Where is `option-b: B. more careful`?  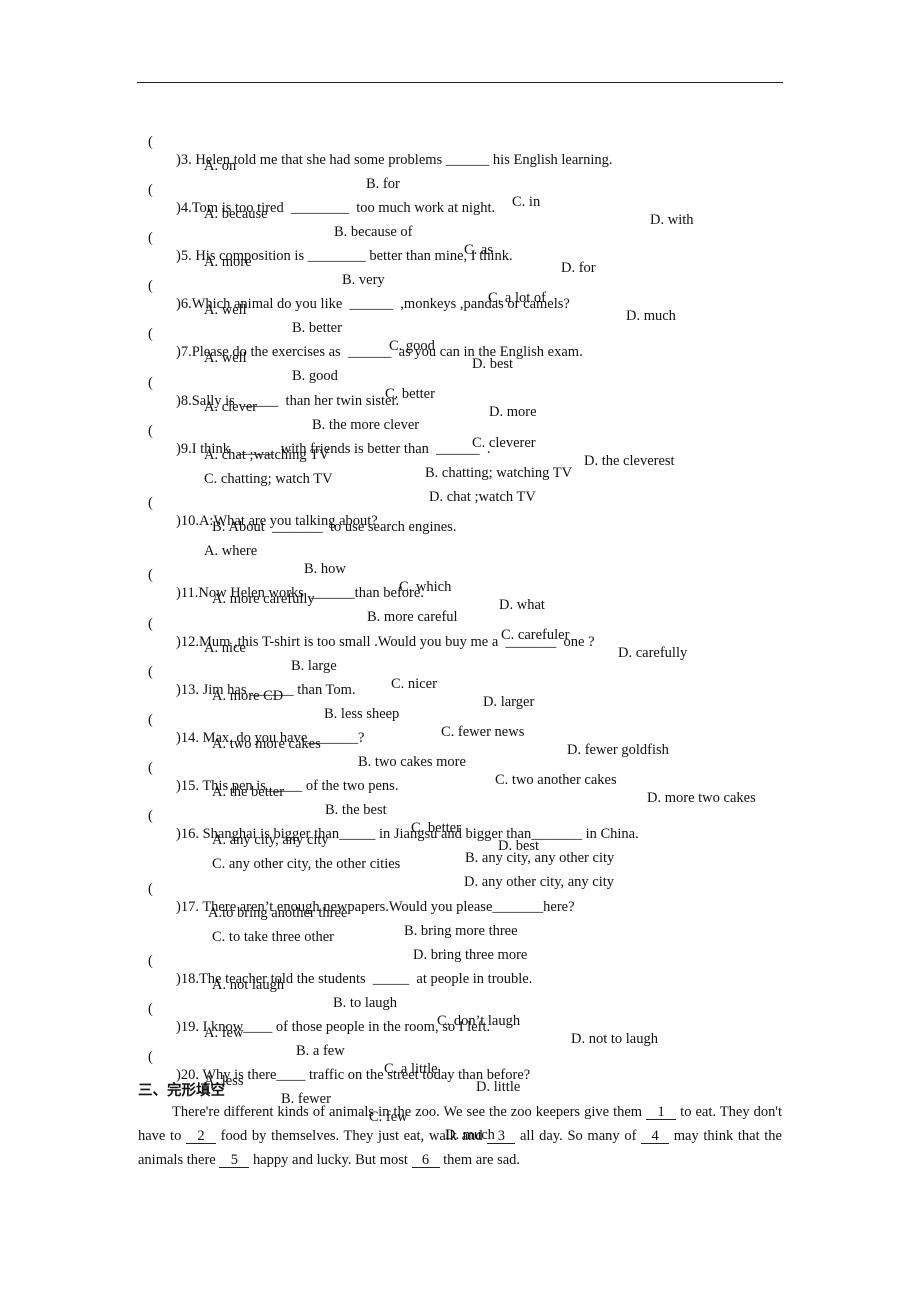
option-b: B. more careful is located at coordinates (412, 617).